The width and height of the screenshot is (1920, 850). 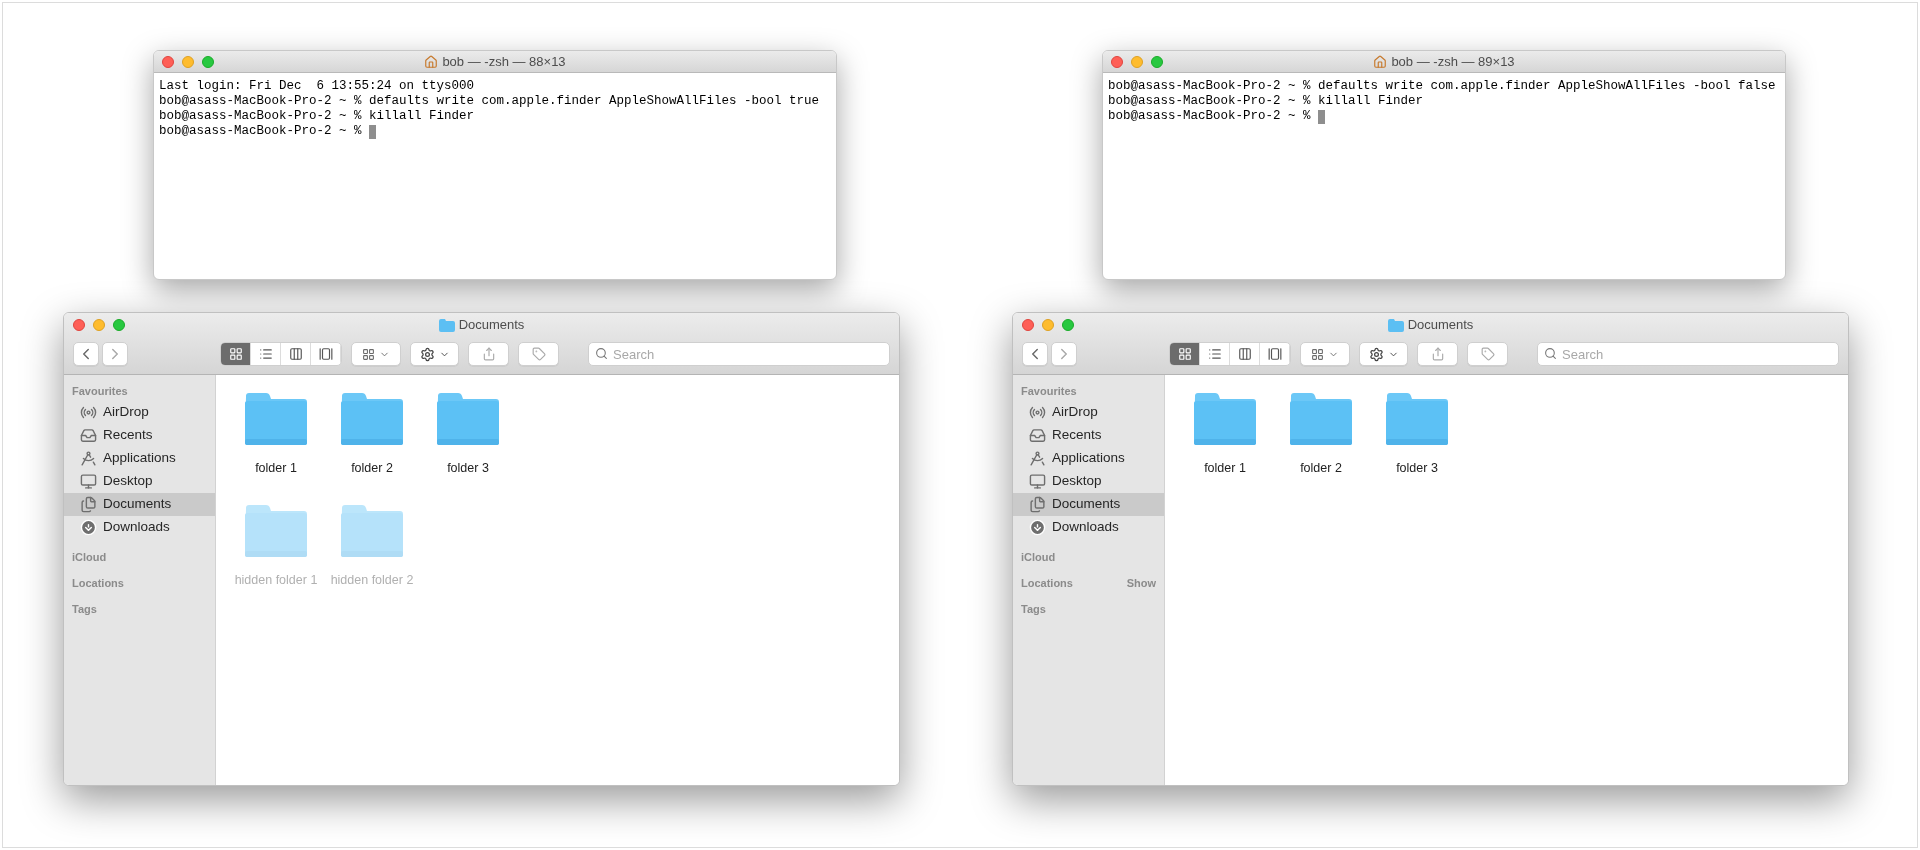 I want to click on terminal-line: bob@asass-MacBook-Pro-2 ~ % defaults write com.apple.finder AppleShowAllFiles -bool true, so click(x=489, y=101).